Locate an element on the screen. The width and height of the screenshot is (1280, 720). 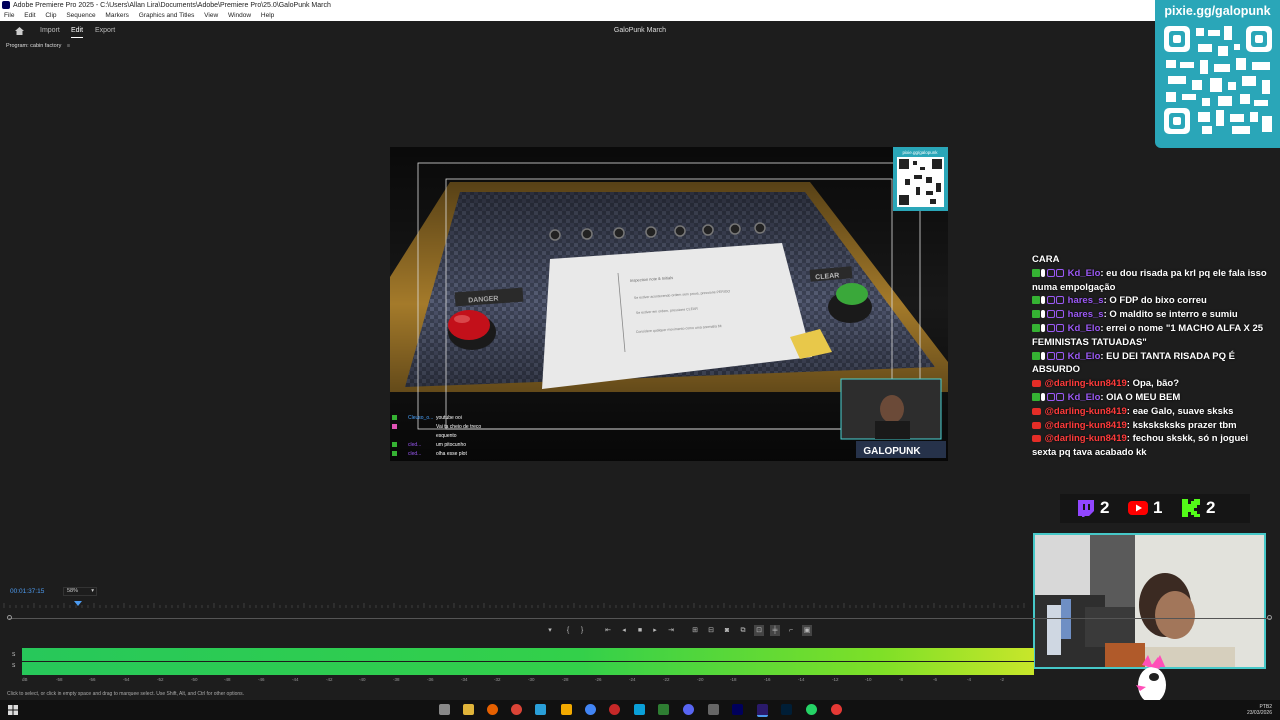
menu-help: Help is located at coordinates (267, 15).